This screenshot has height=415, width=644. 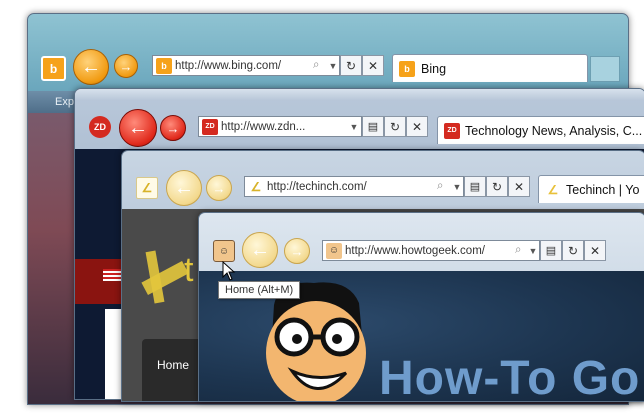 I want to click on mouse-cursor-icon, so click(x=229, y=271).